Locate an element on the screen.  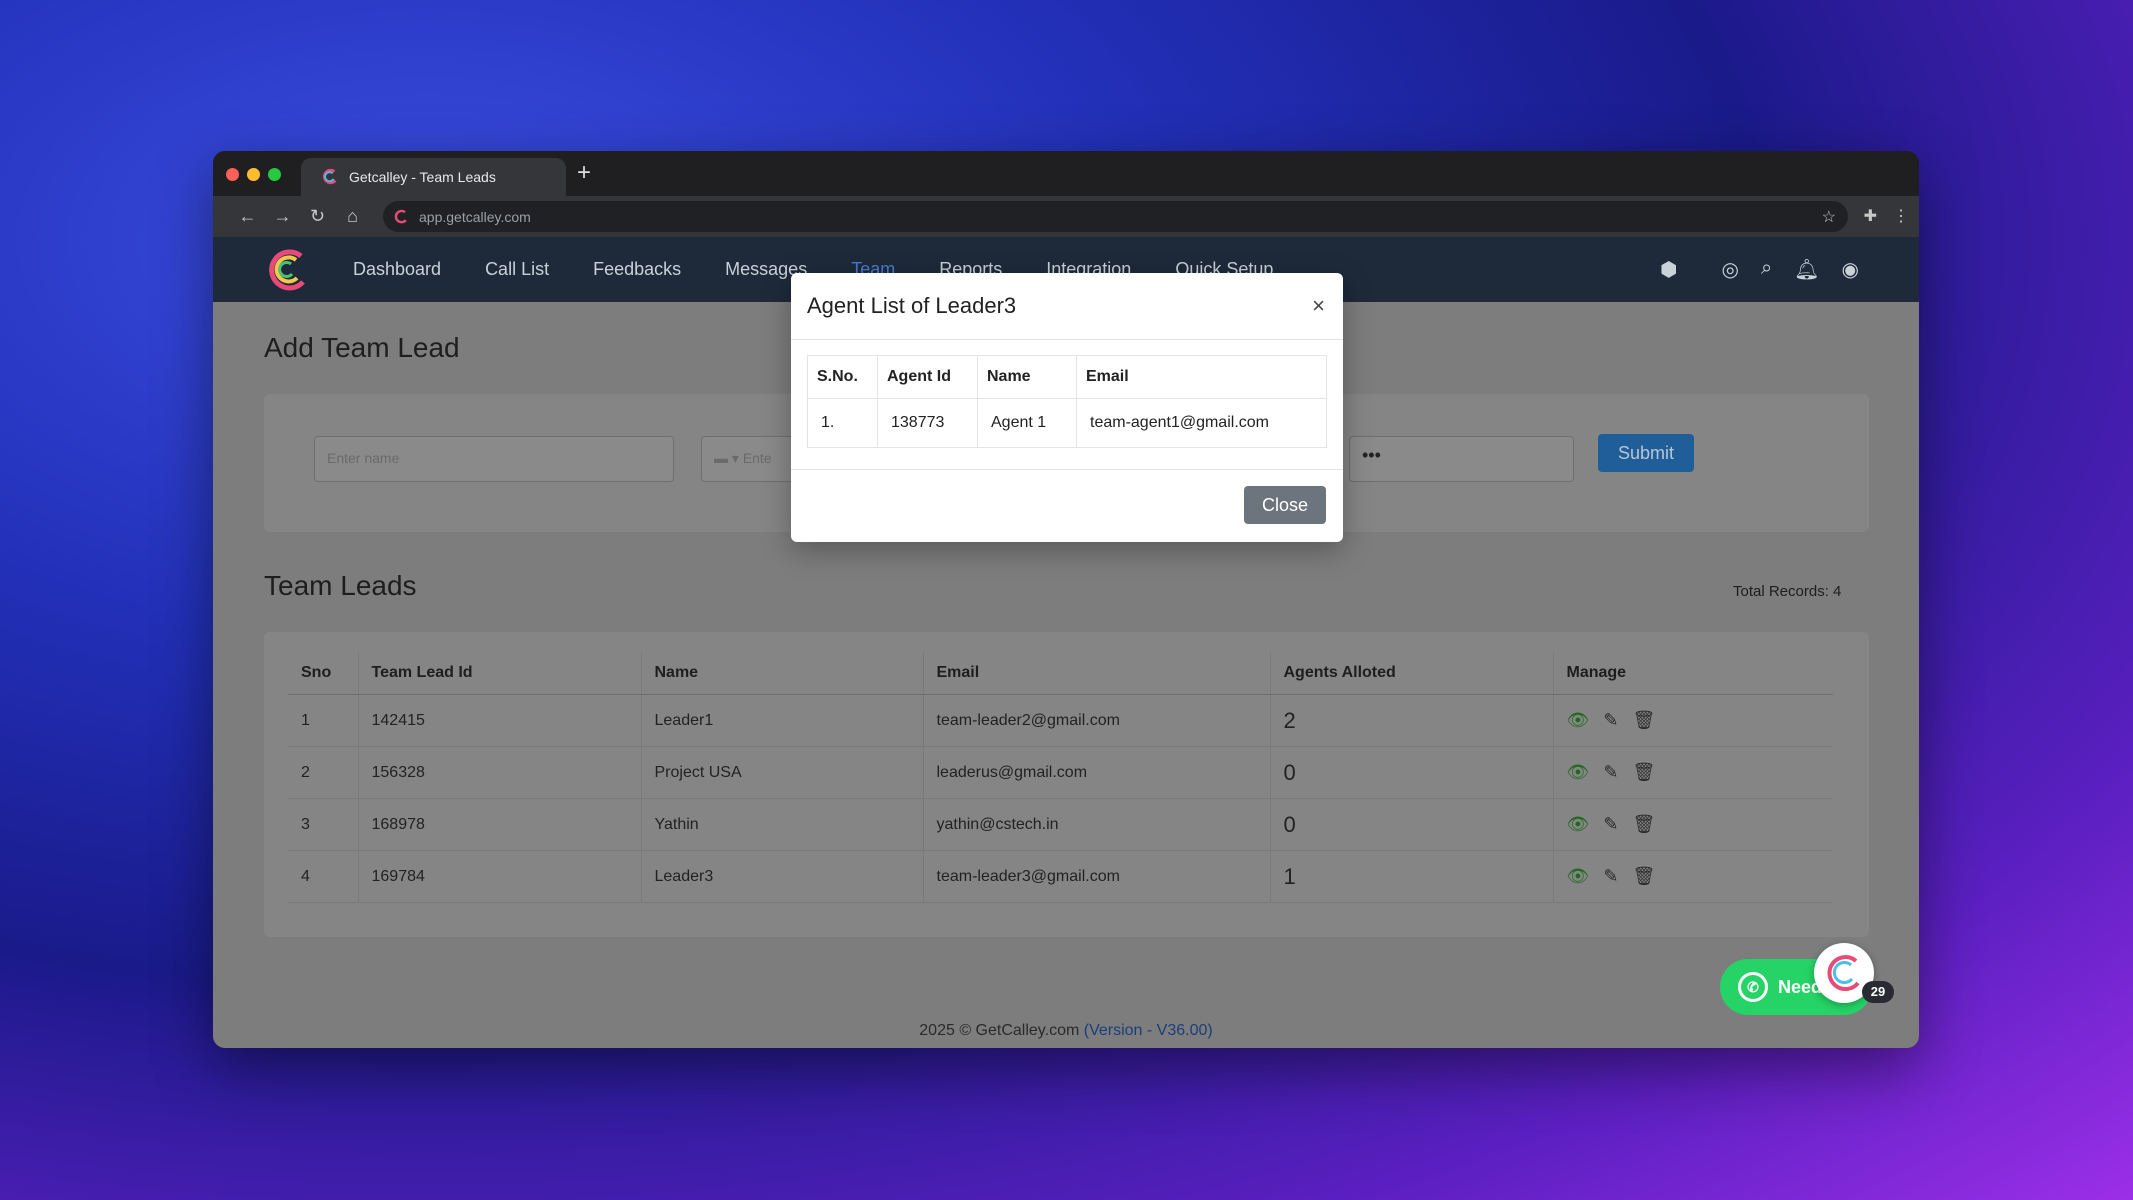
cell-agents: 1 is located at coordinates (1411, 876).